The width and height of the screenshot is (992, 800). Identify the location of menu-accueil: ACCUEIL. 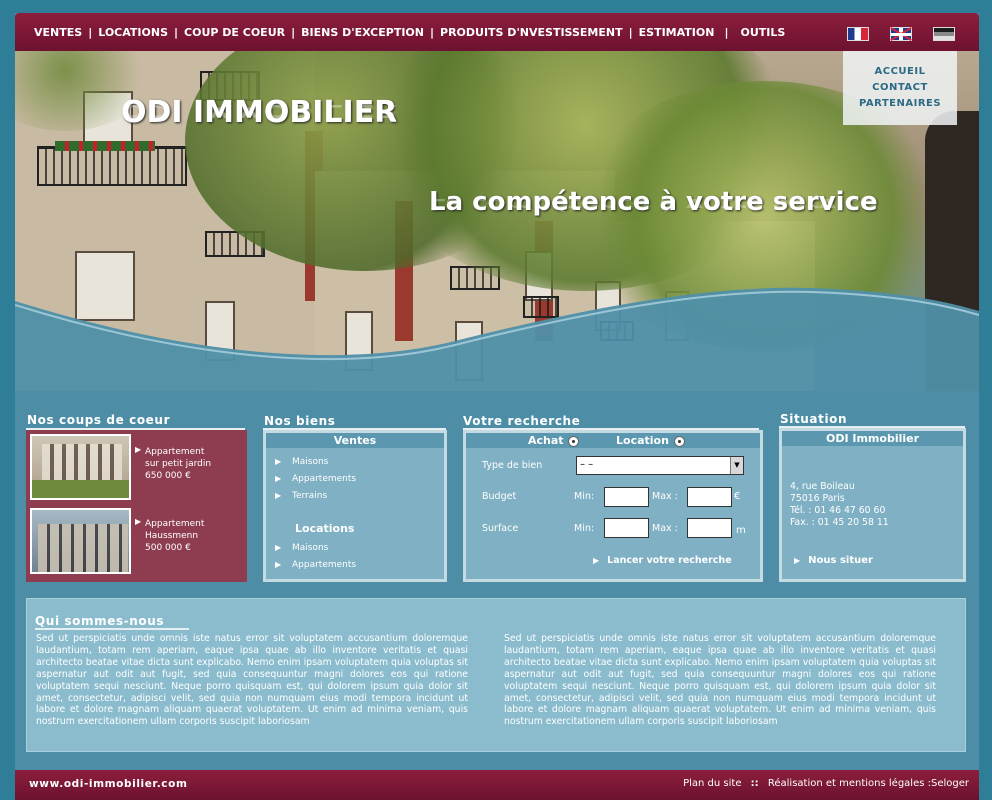
(900, 72).